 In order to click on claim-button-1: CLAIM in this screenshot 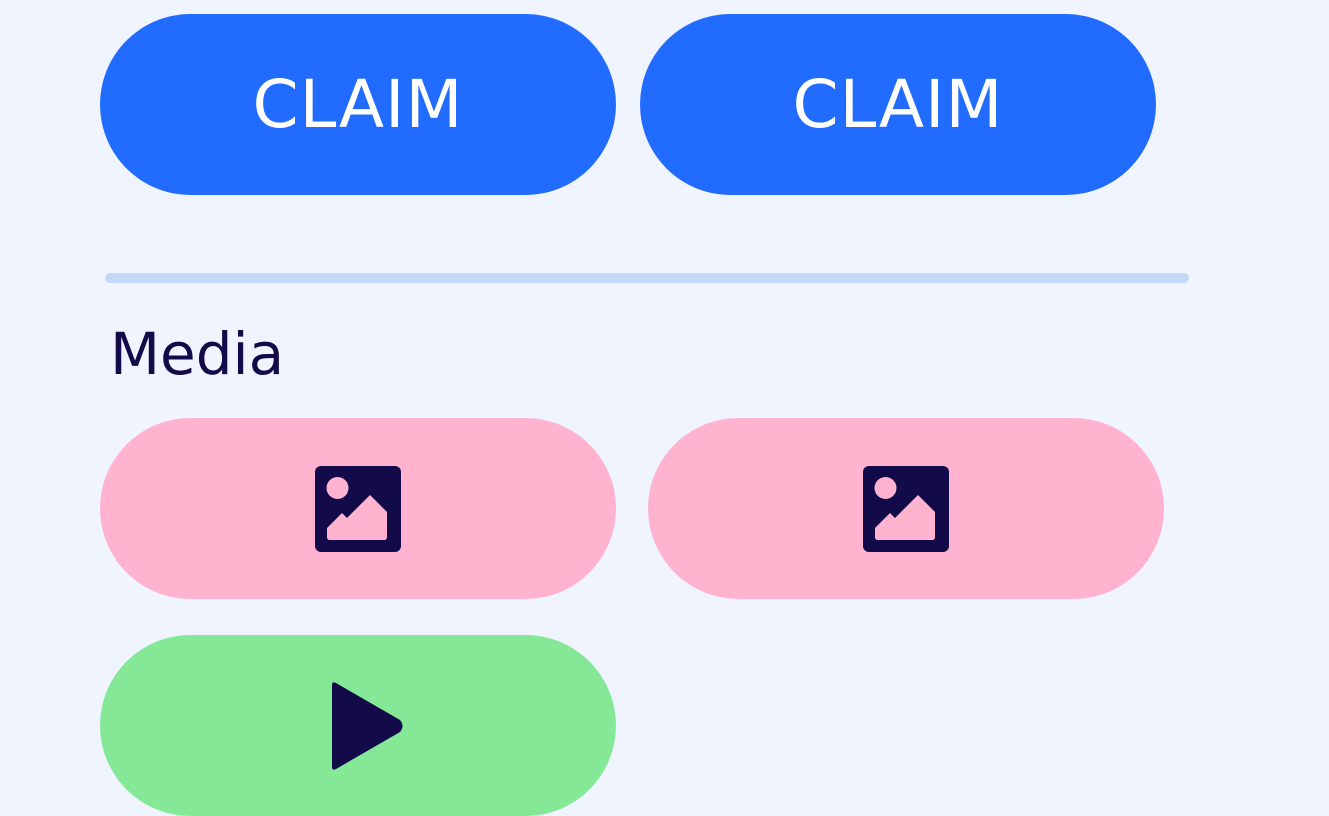, I will do `click(358, 104)`.